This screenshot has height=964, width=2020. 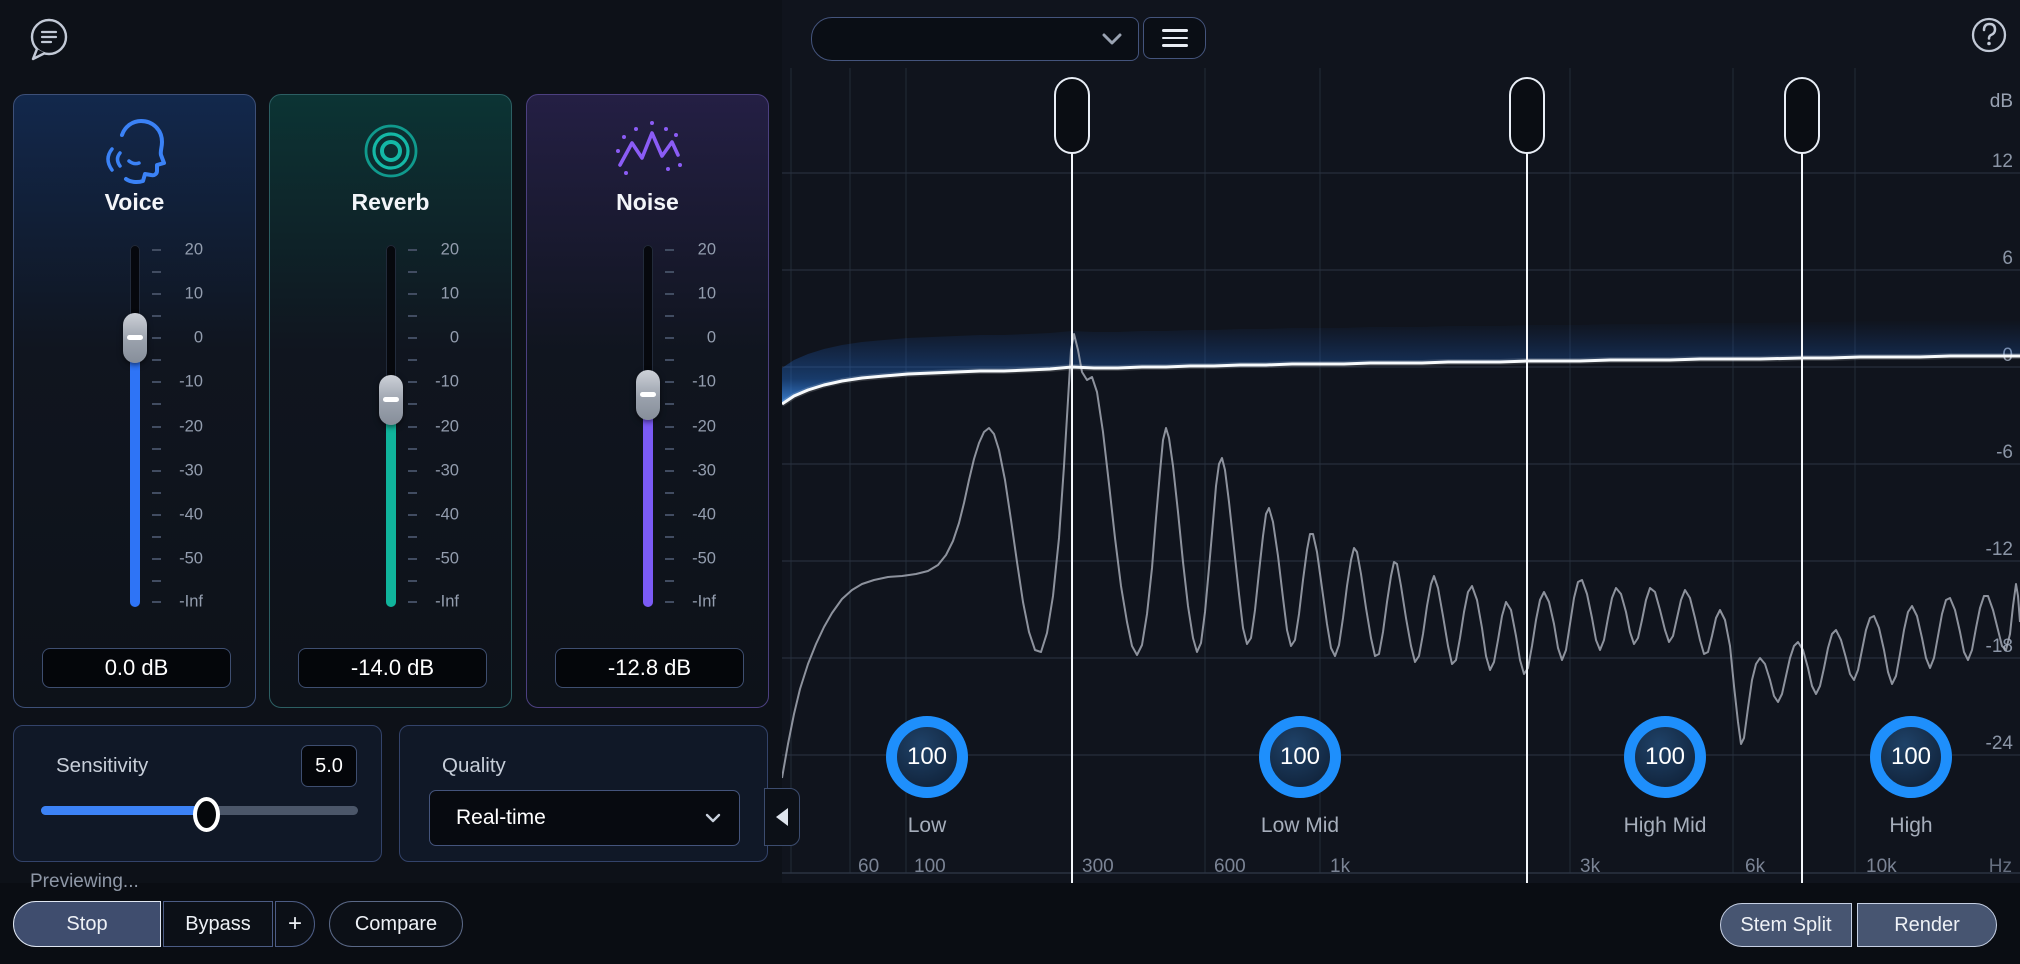 What do you see at coordinates (1786, 925) in the screenshot?
I see `stem-split-button: Stem Split` at bounding box center [1786, 925].